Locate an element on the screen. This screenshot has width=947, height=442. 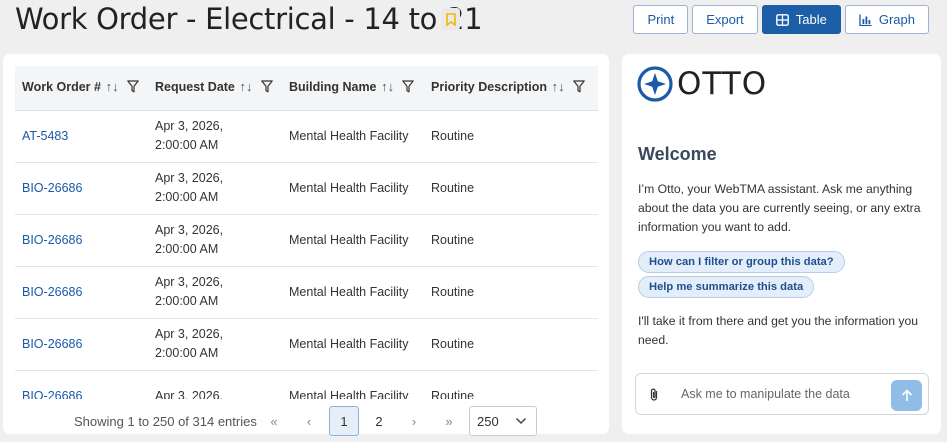
column-header: Request Date ↑↓ is located at coordinates (215, 88).